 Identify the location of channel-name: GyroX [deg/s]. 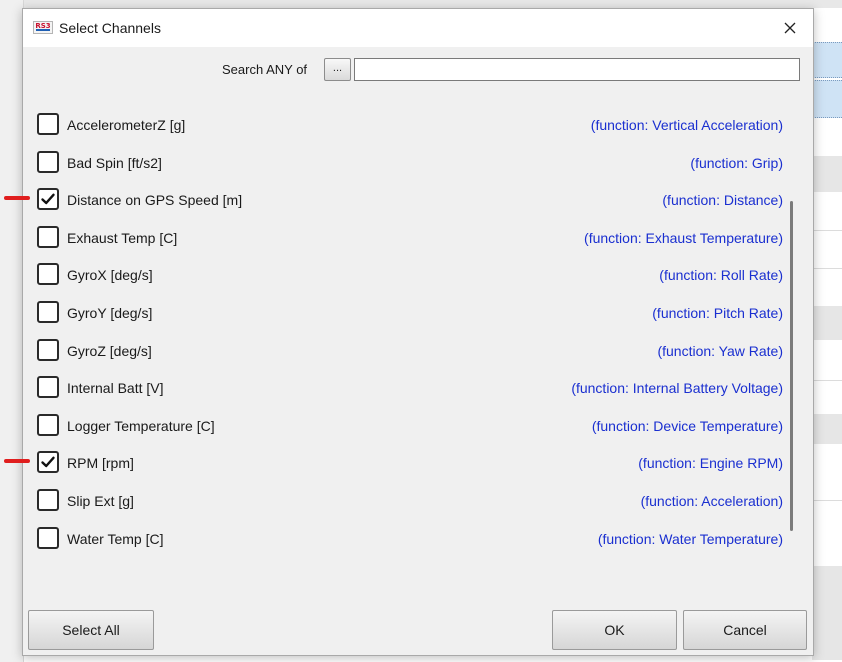
(110, 275).